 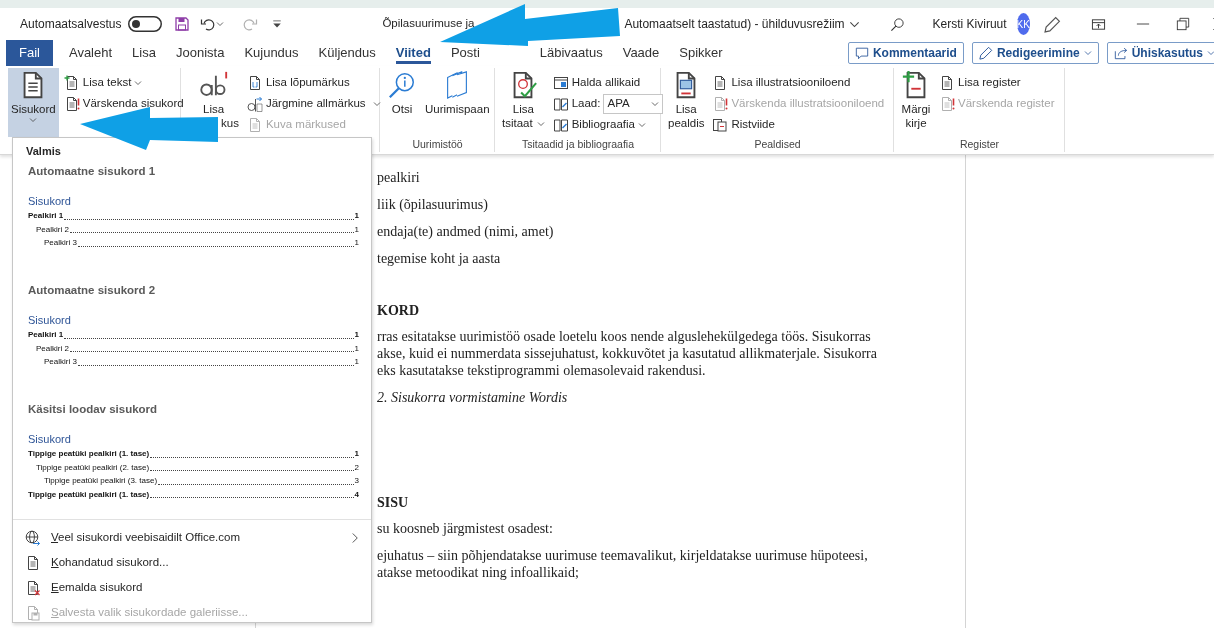 I want to click on ribbon-tab: Fail, so click(x=29, y=53).